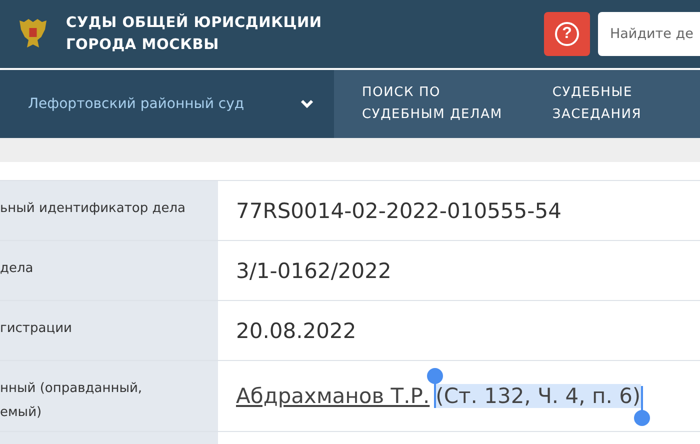 The image size is (700, 444). I want to click on field-value: 20.08.2022, so click(296, 330).